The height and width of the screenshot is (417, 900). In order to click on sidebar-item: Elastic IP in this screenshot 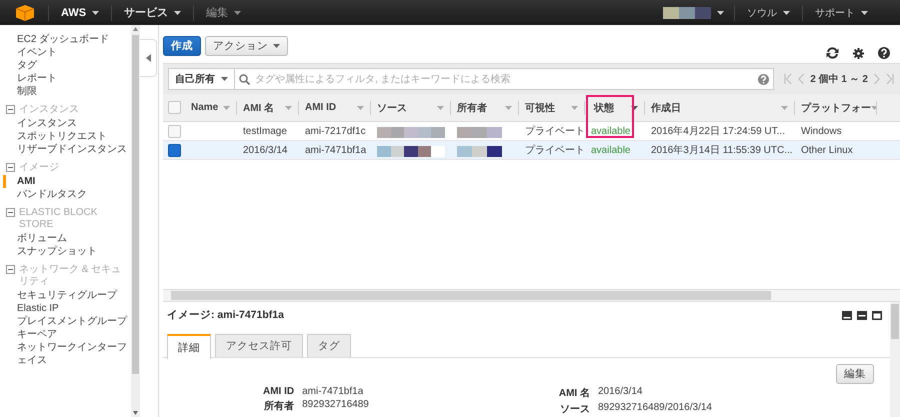, I will do `click(65, 308)`.